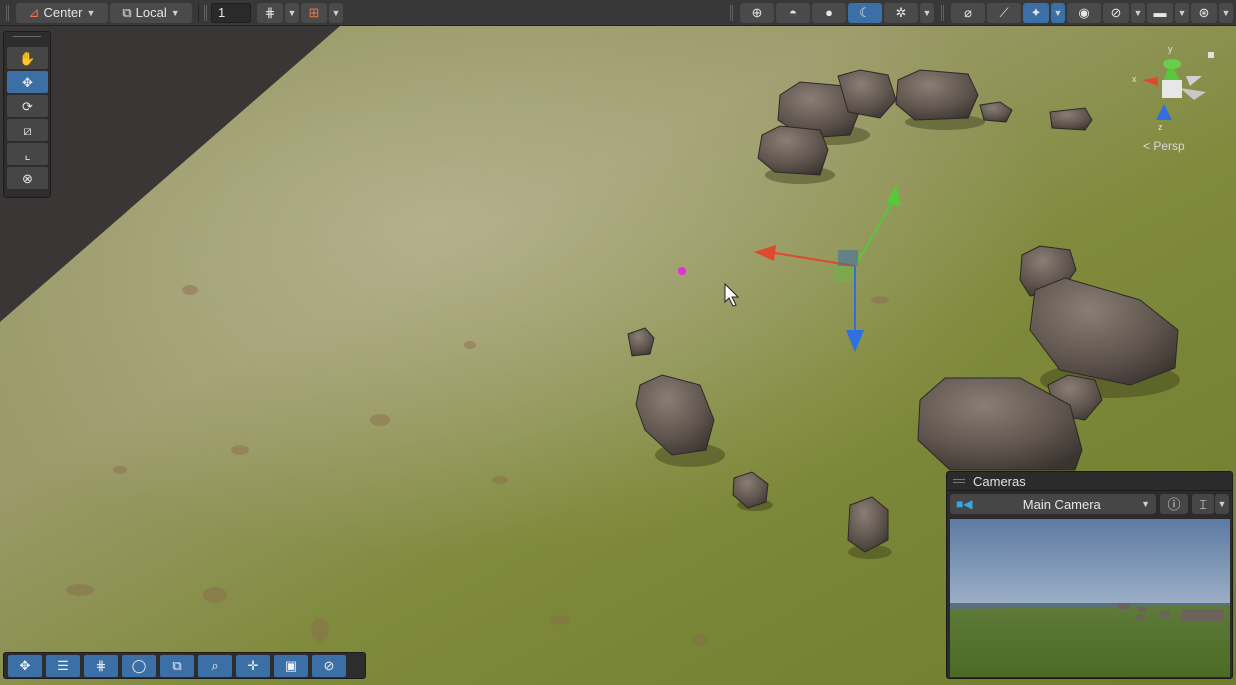  Describe the element at coordinates (964, 504) in the screenshot. I see `video-camera-icon: ■◀` at that location.